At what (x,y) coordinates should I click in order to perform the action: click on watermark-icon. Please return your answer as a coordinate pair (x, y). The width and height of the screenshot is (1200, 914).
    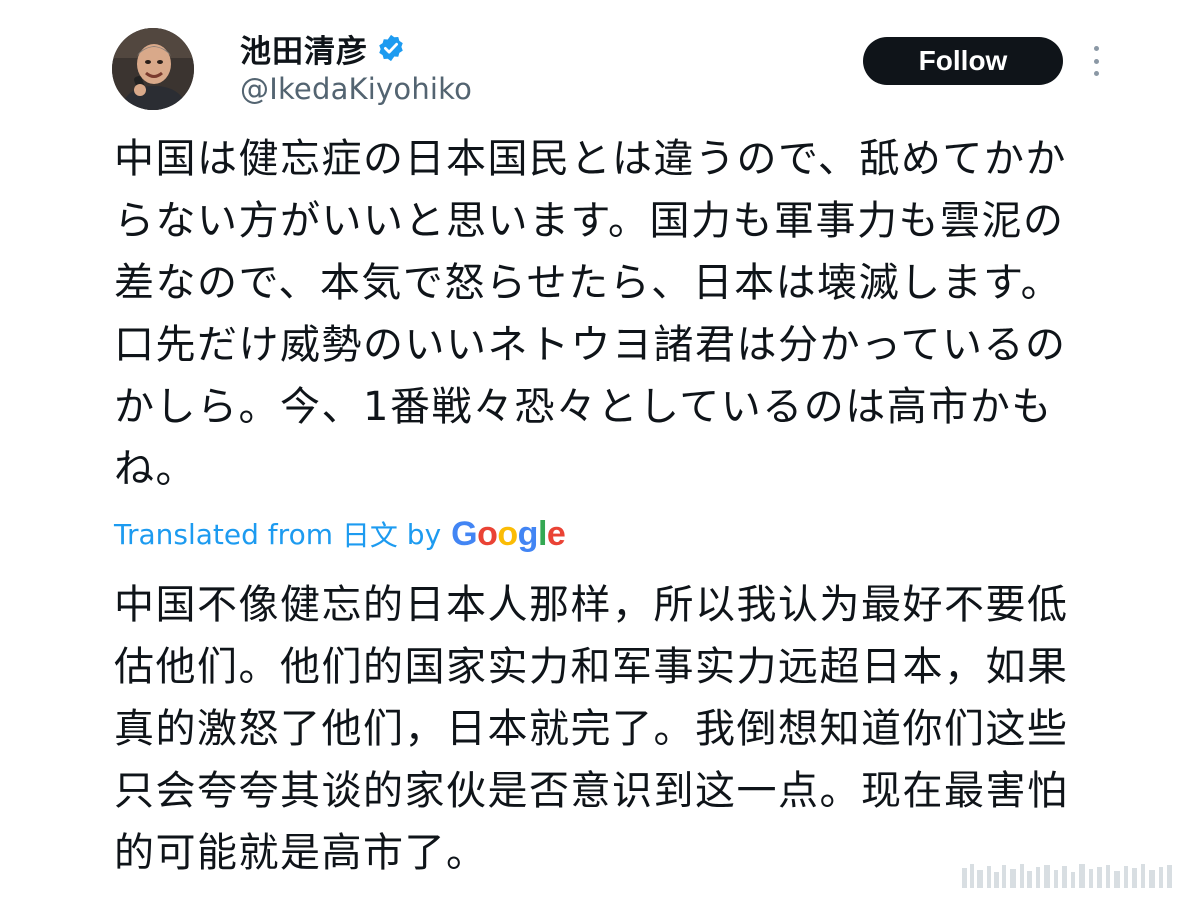
    Looking at the image, I should click on (1067, 876).